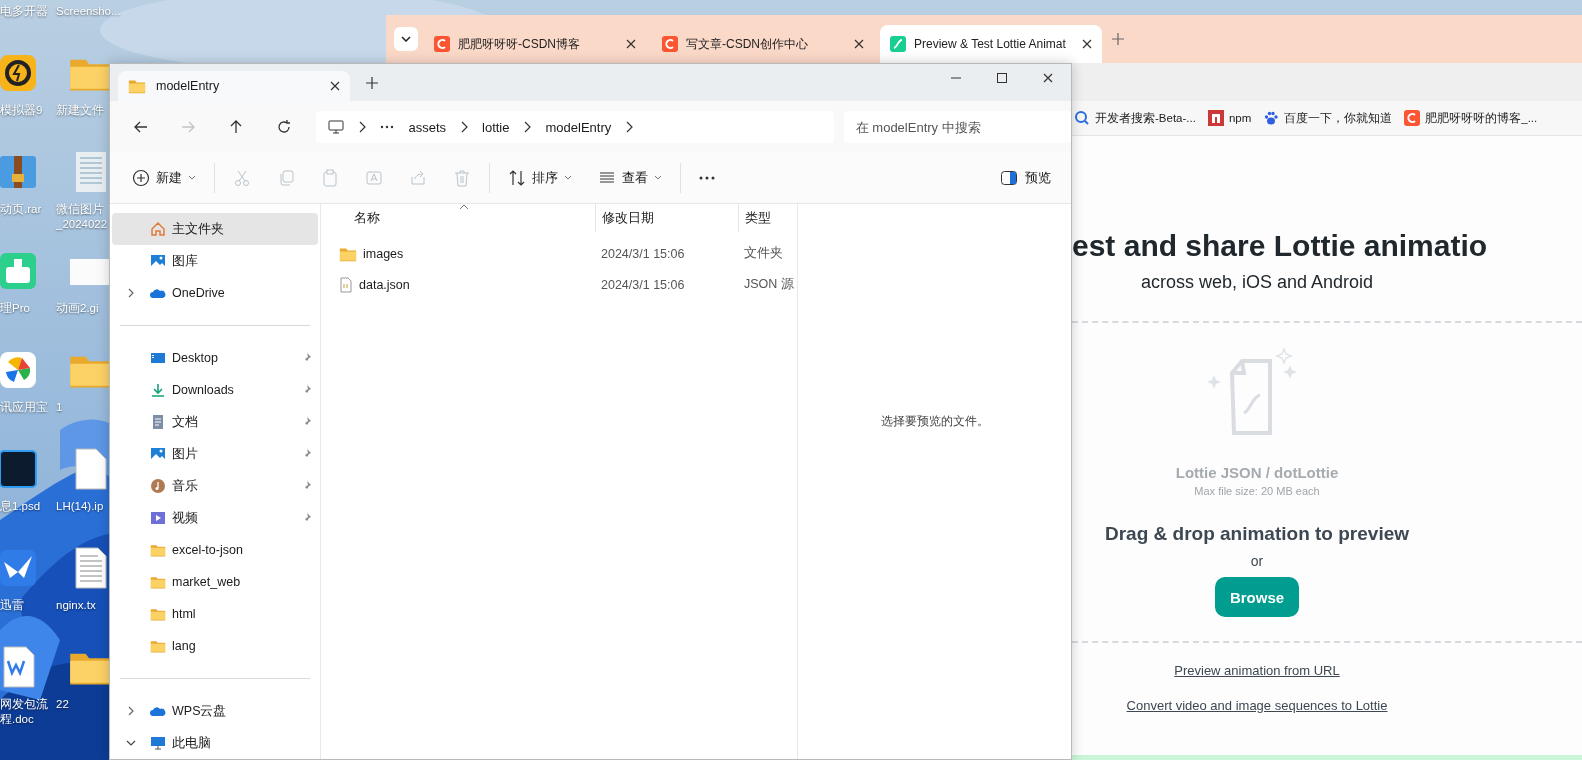  What do you see at coordinates (140, 127) in the screenshot?
I see `back-arrow-icon` at bounding box center [140, 127].